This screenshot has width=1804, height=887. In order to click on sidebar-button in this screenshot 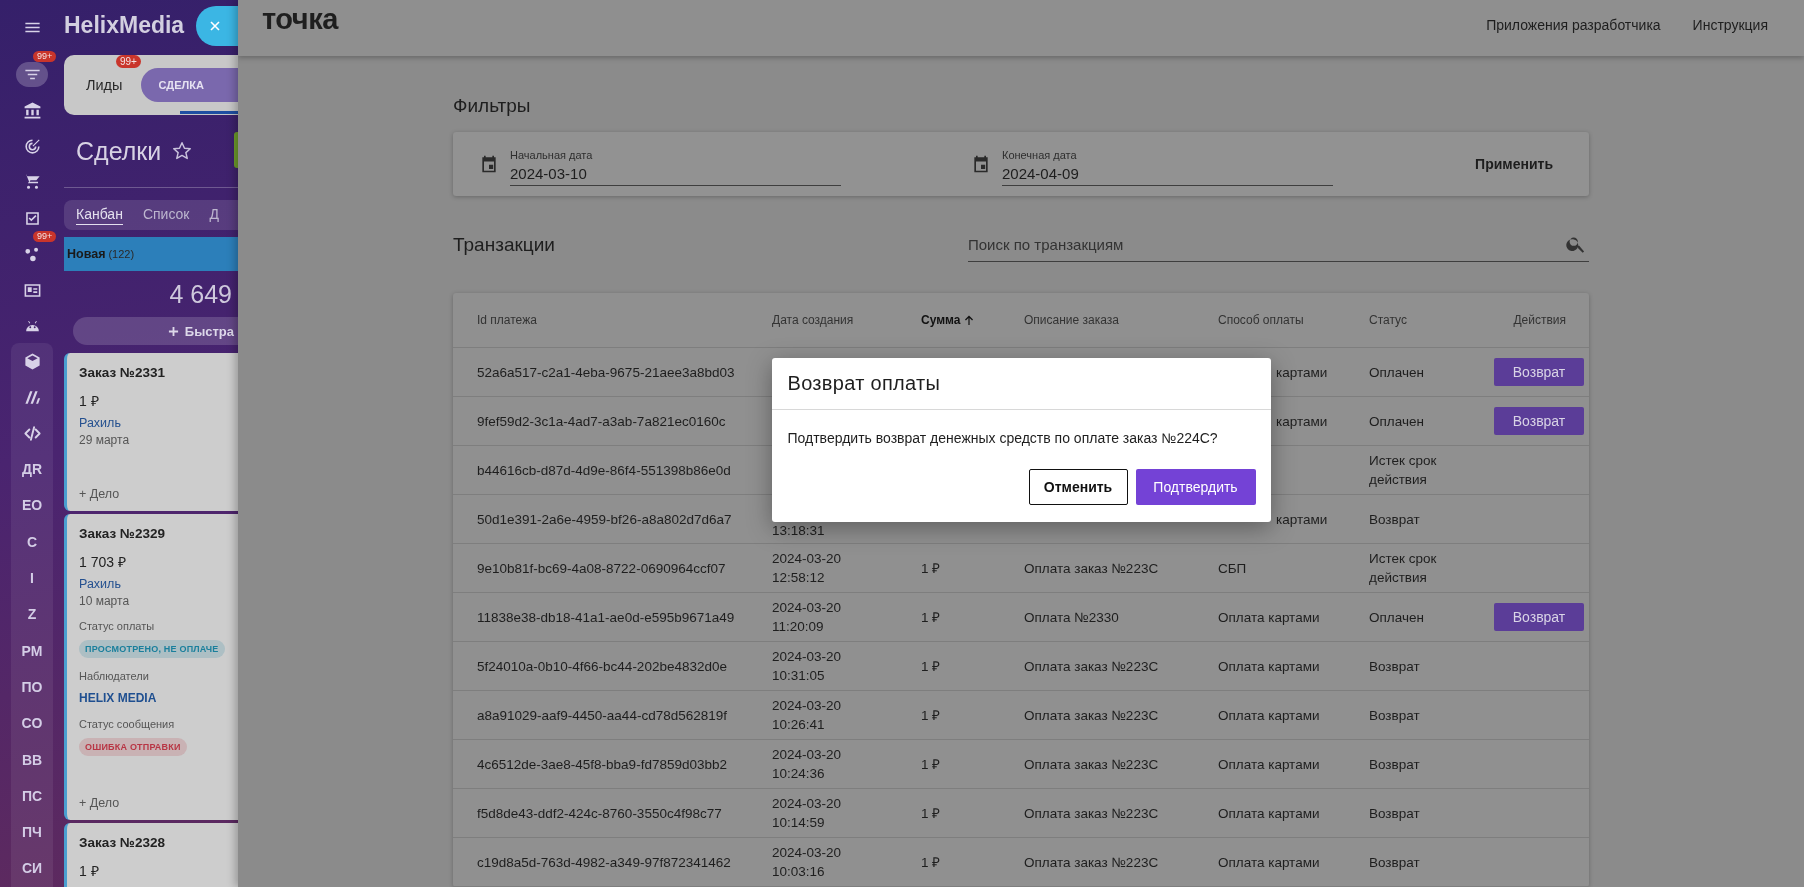, I will do `click(32, 74)`.